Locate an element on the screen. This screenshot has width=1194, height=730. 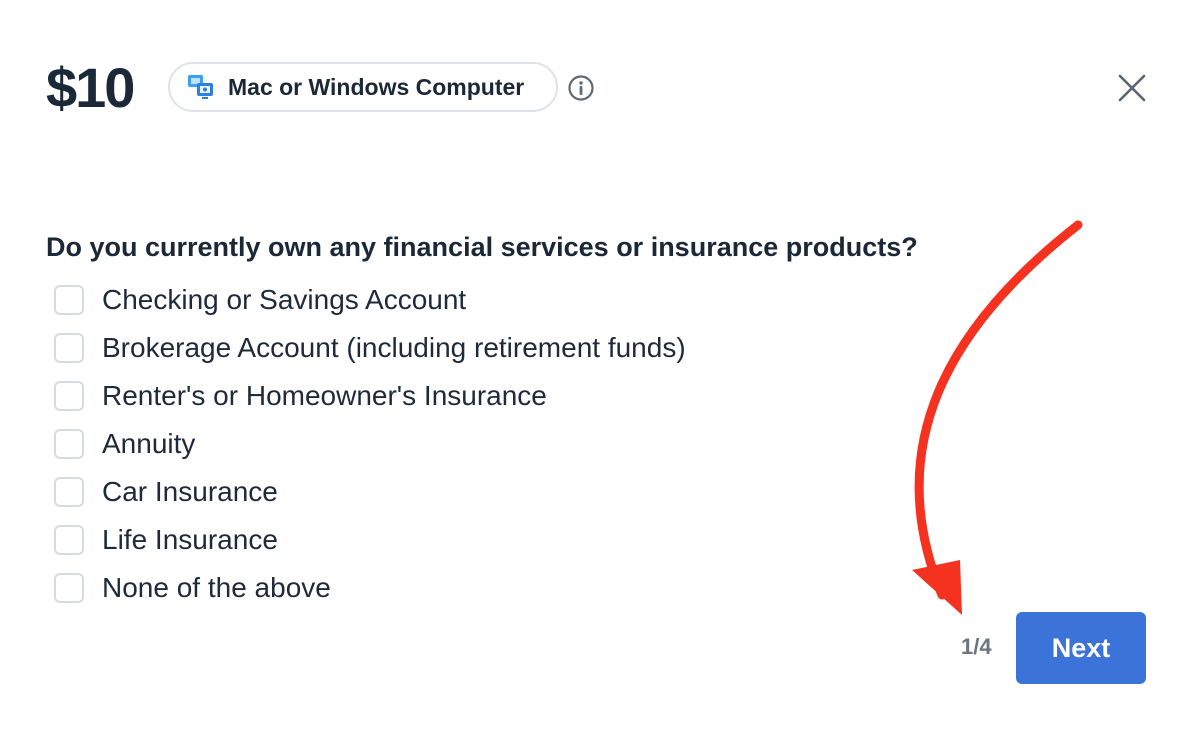
close-icon is located at coordinates (1132, 88).